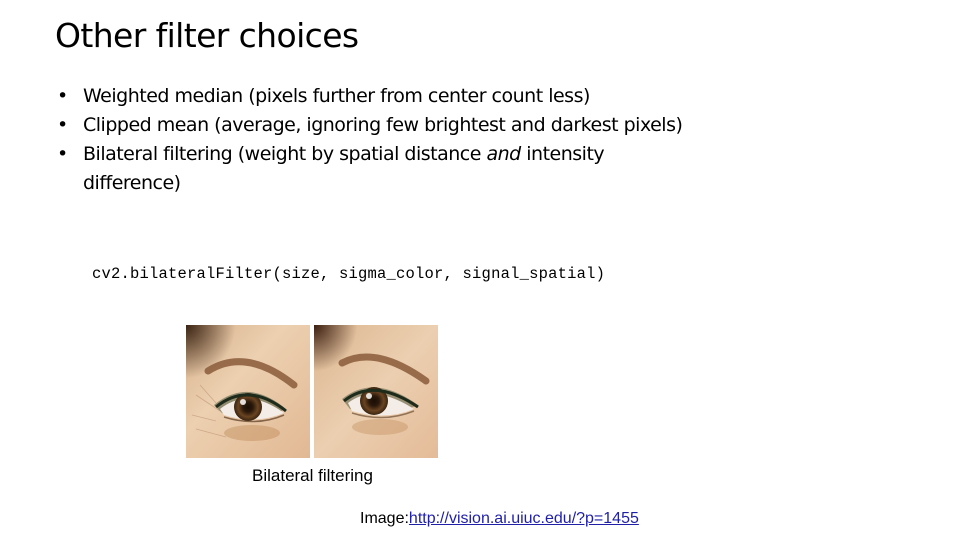  Describe the element at coordinates (503, 154) in the screenshot. I see `bullet-emphasis: and` at that location.